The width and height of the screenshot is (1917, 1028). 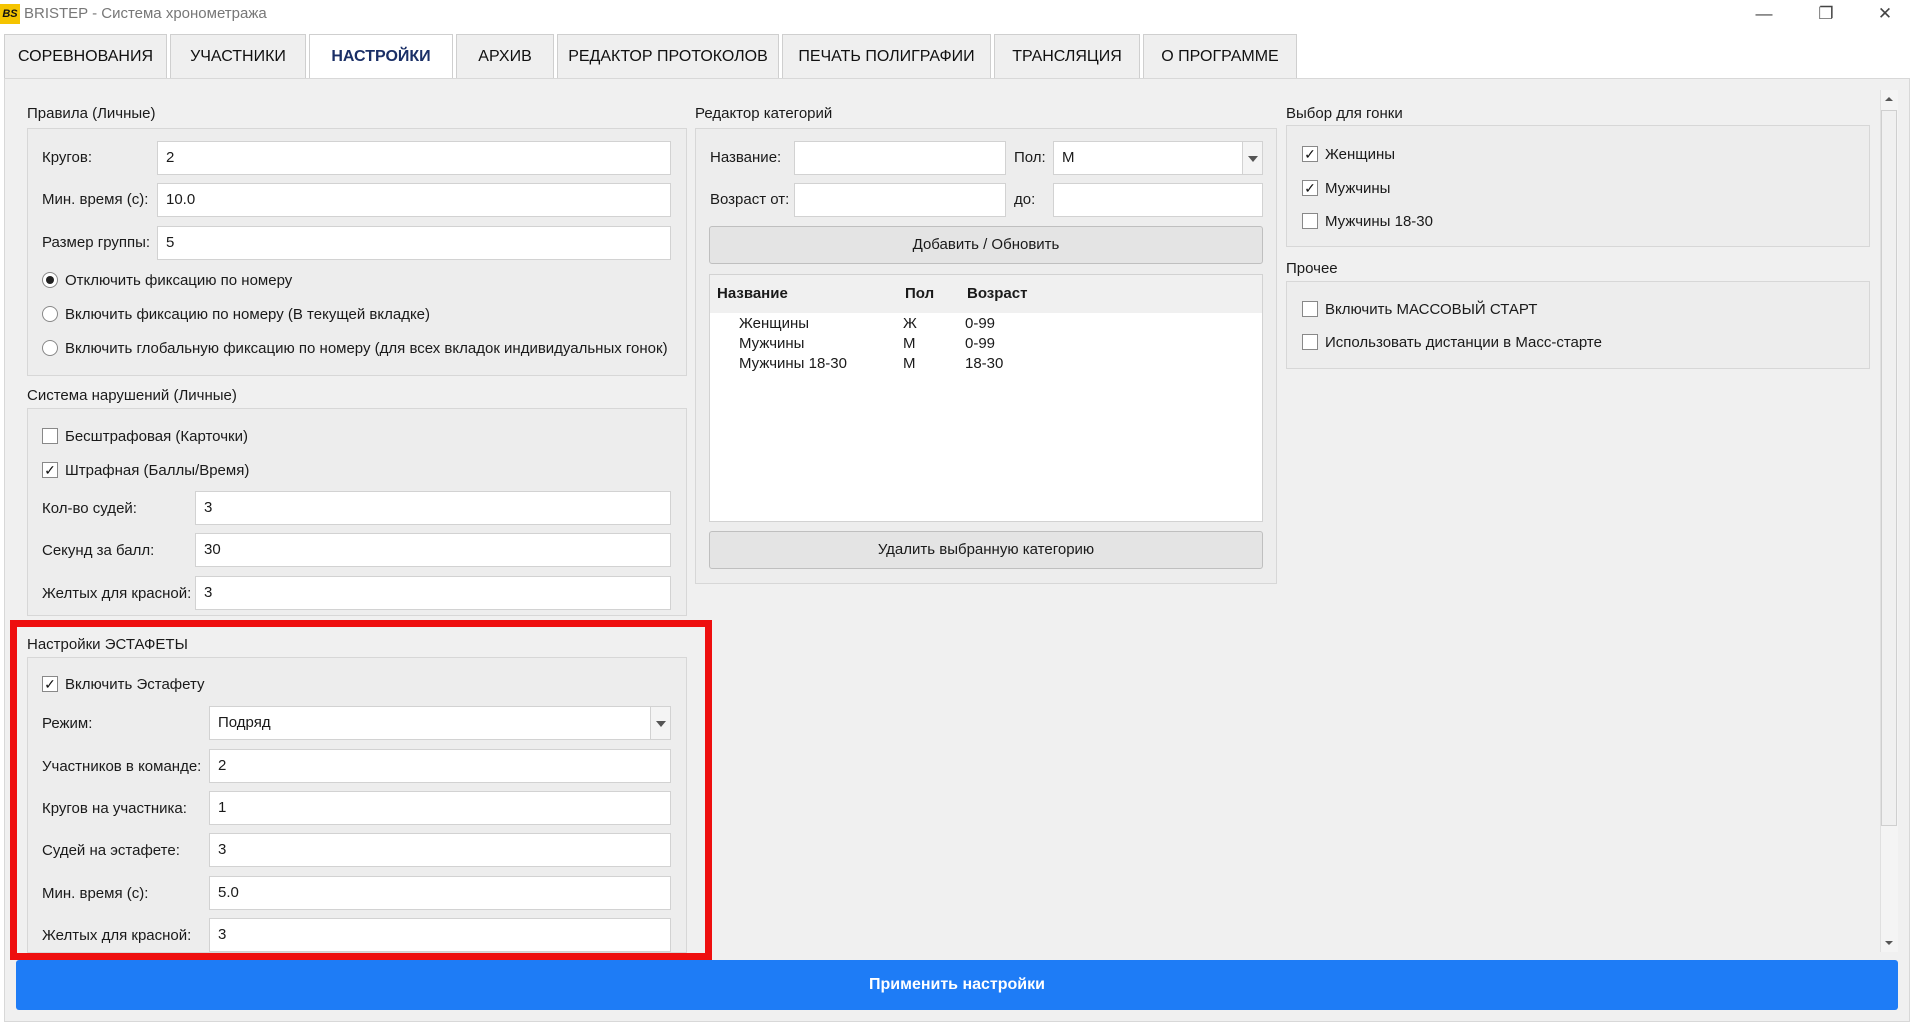 I want to click on column-gender: Пол, so click(x=919, y=293).